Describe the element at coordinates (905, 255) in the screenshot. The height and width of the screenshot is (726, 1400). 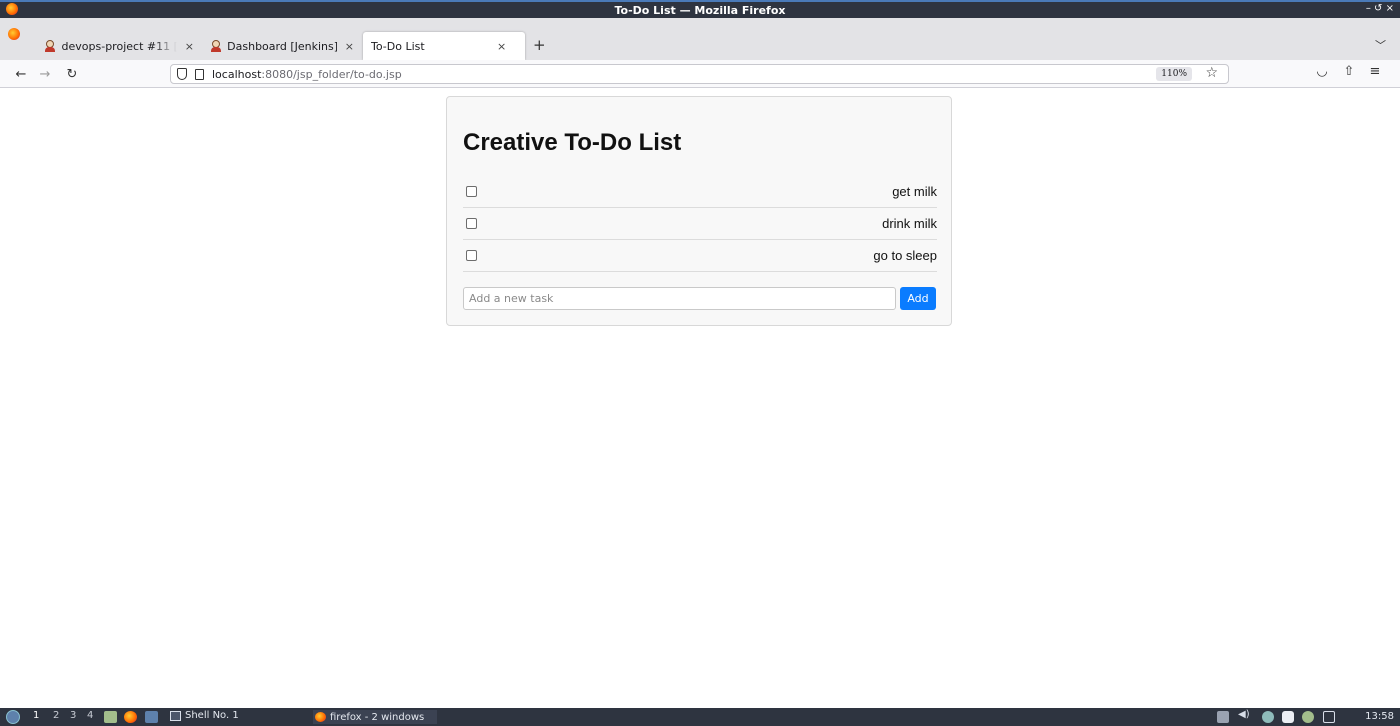
I see `task-label: go to sleep` at that location.